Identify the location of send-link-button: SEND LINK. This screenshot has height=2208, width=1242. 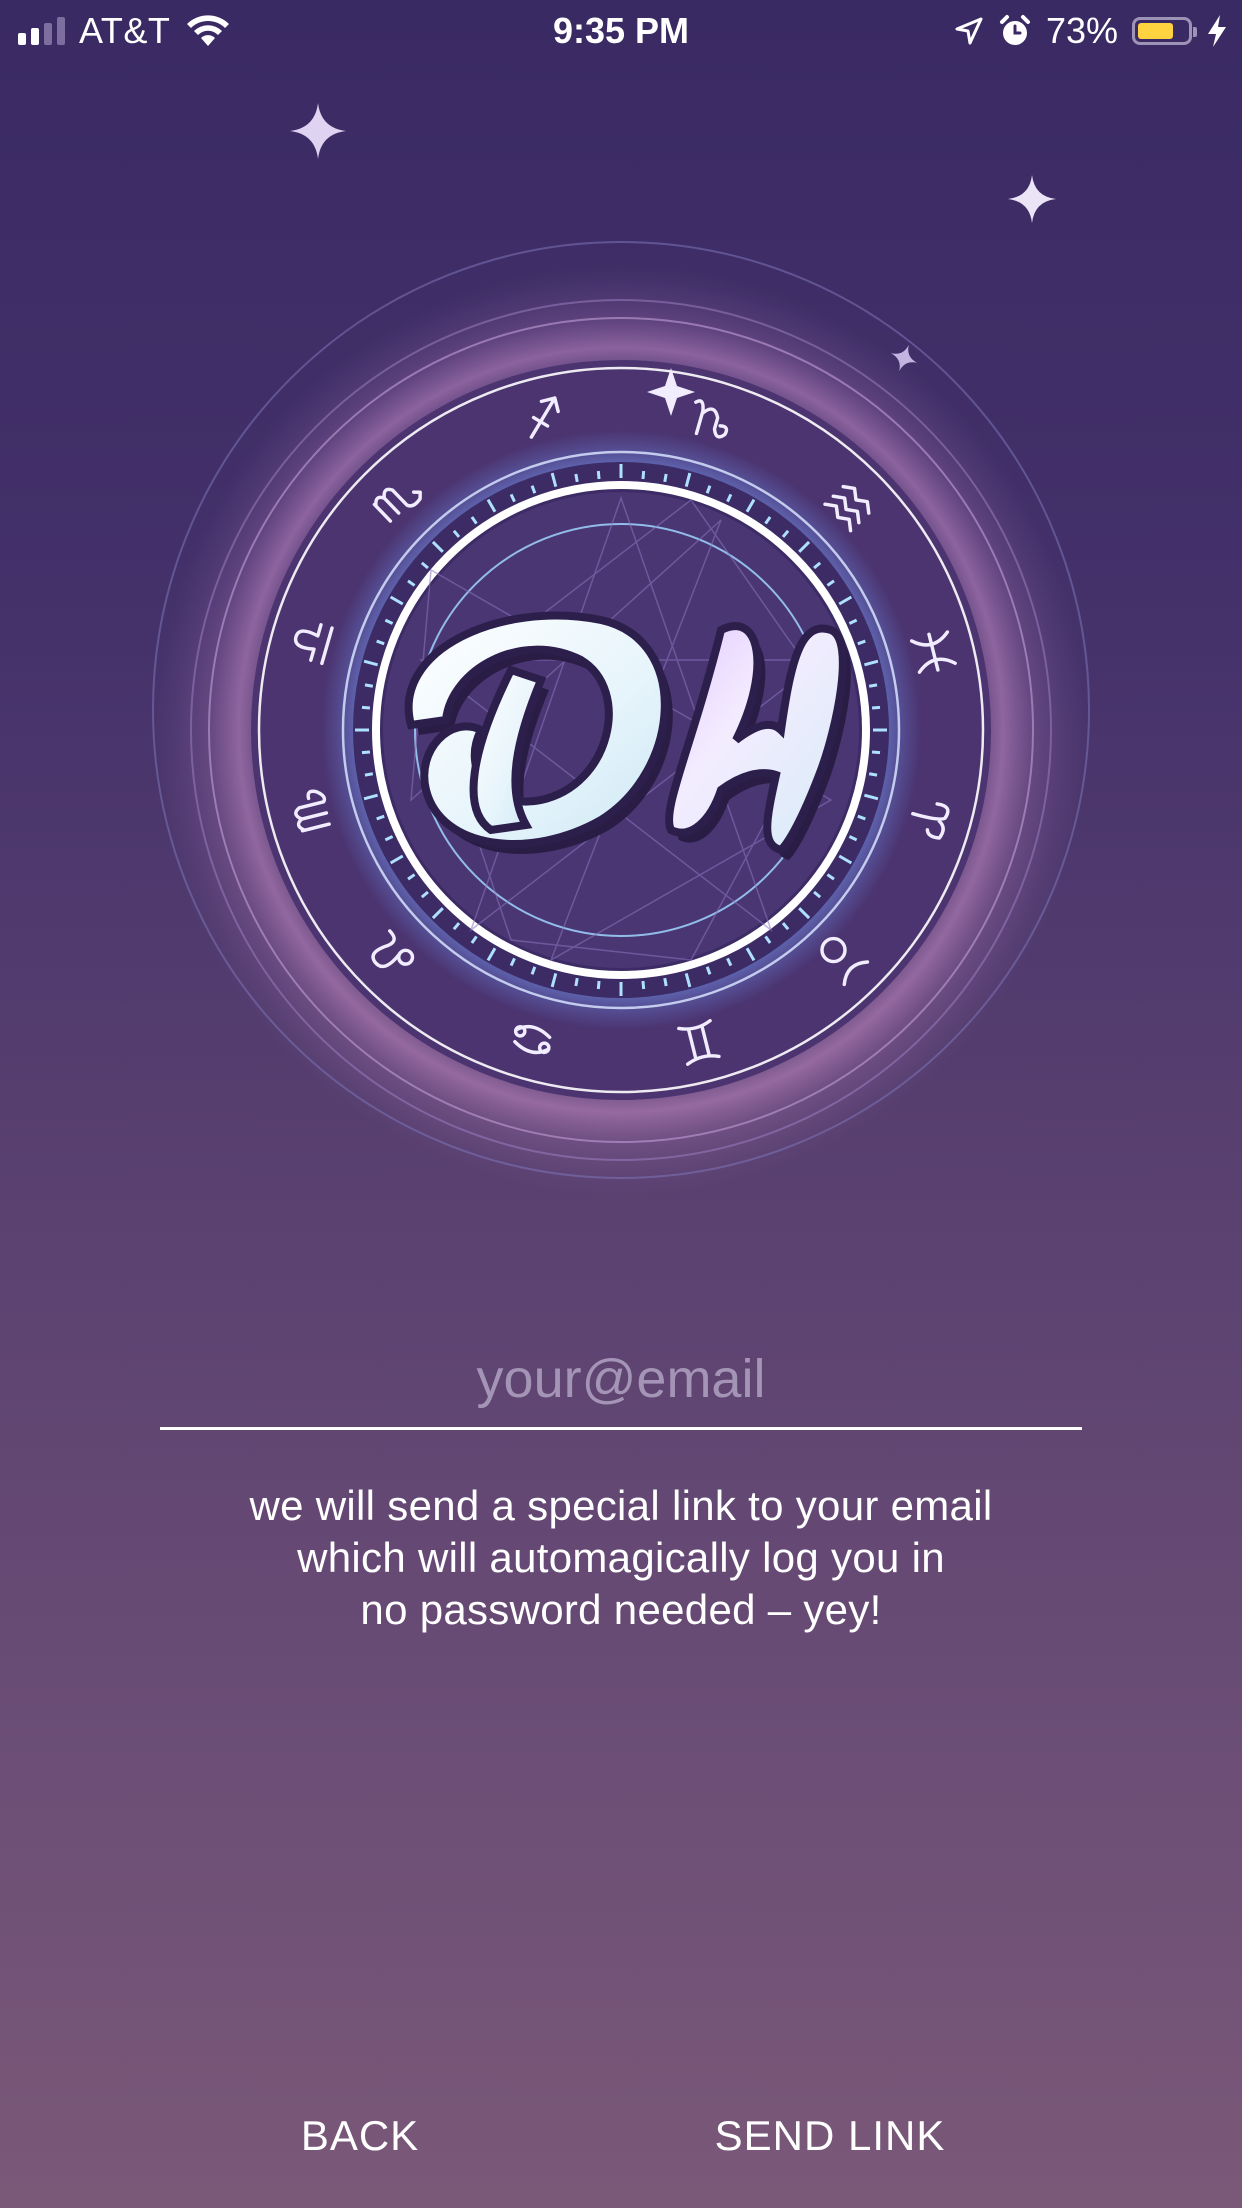
(830, 2136).